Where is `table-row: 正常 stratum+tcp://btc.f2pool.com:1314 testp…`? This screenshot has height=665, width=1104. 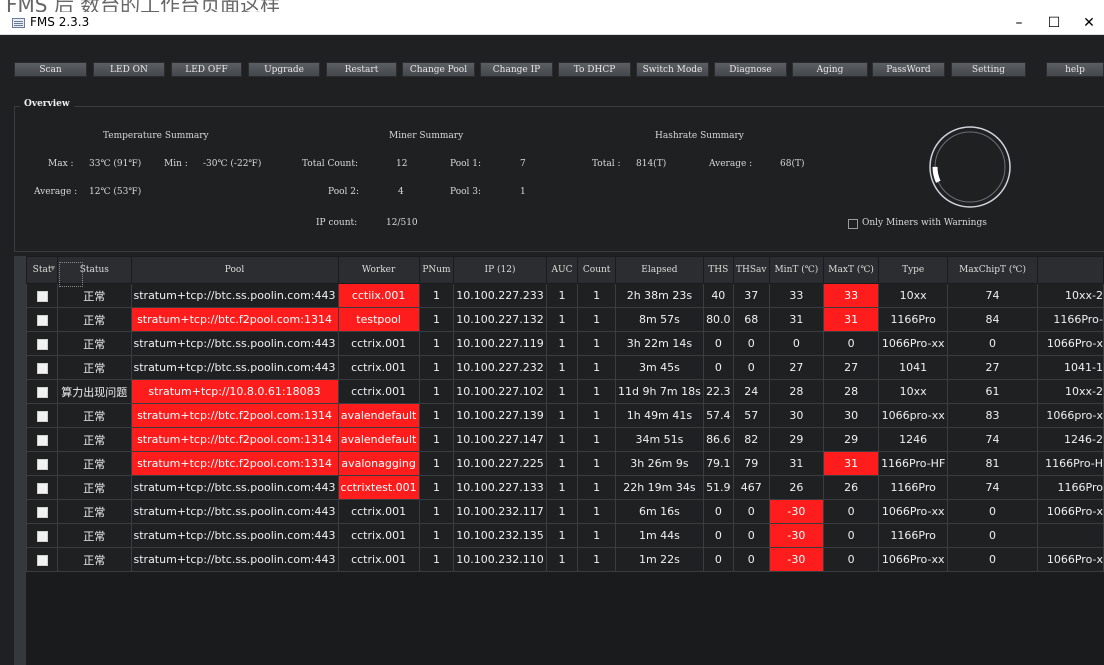 table-row: 正常 stratum+tcp://btc.f2pool.com:1314 testp… is located at coordinates (564, 319).